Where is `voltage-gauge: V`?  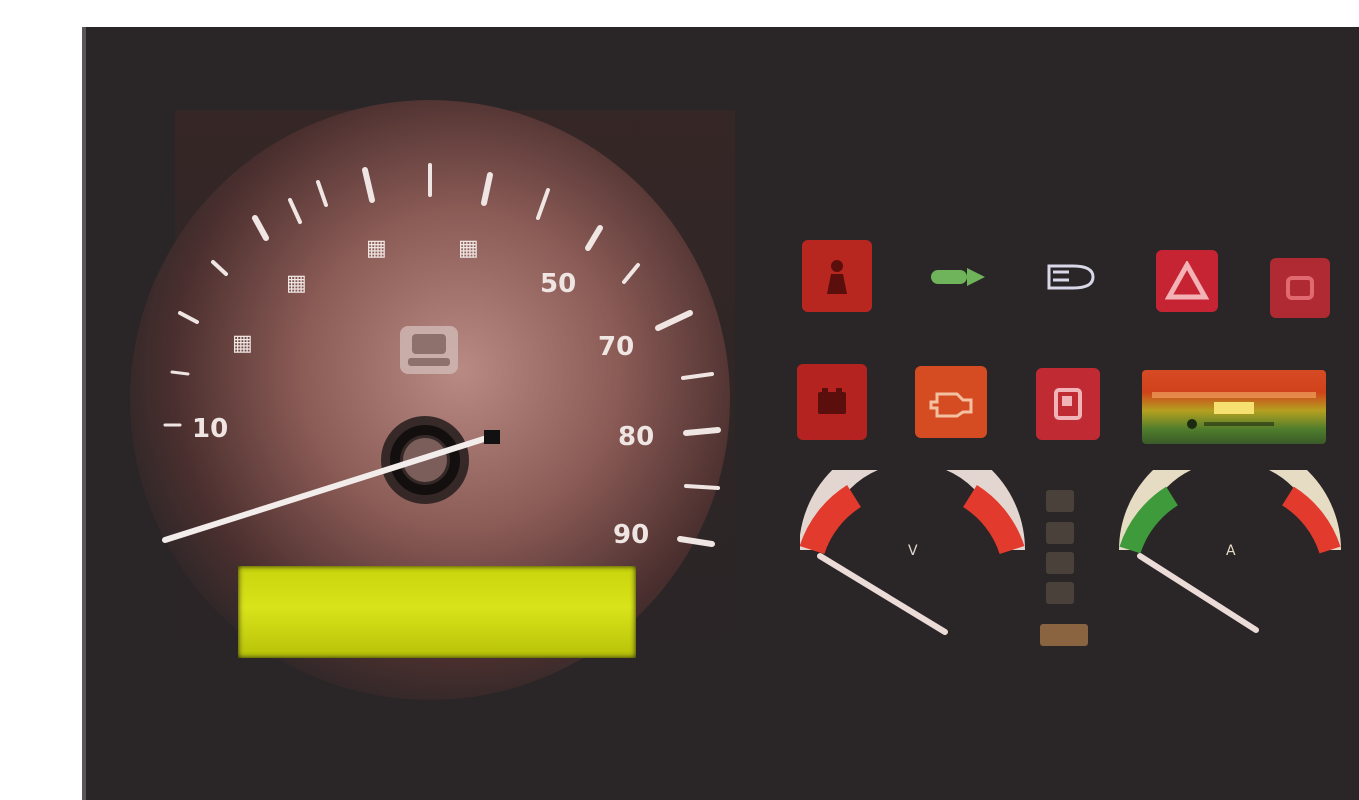
voltage-gauge: V is located at coordinates (912, 552).